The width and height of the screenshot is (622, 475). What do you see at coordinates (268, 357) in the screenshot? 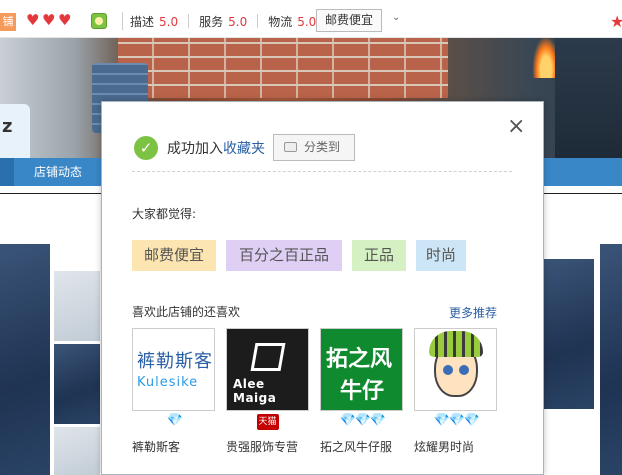
I see `brand-mark-icon` at bounding box center [268, 357].